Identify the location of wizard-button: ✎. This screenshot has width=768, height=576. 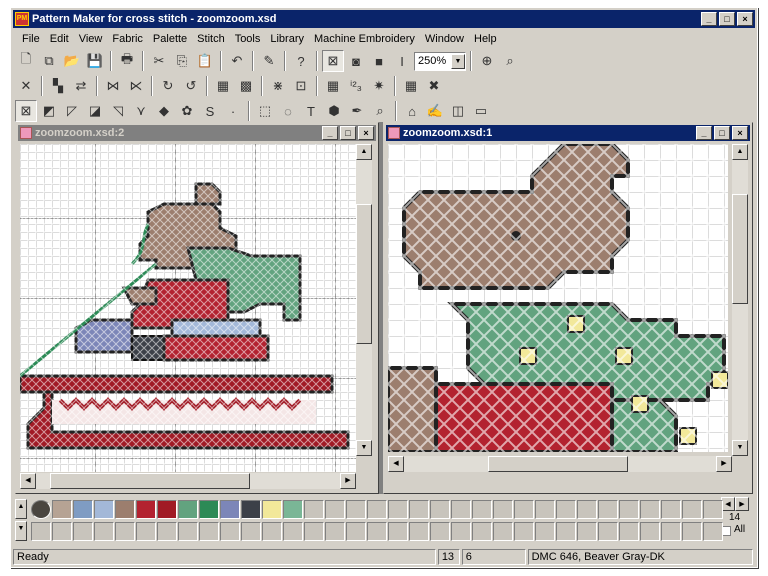
(269, 61).